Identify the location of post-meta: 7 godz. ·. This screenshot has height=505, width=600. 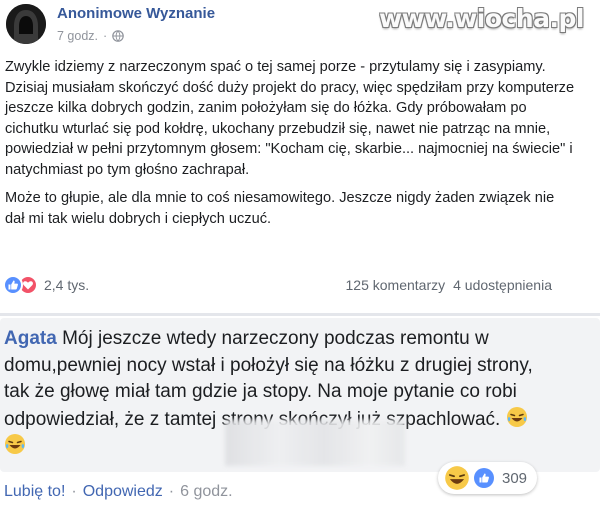
(90, 36).